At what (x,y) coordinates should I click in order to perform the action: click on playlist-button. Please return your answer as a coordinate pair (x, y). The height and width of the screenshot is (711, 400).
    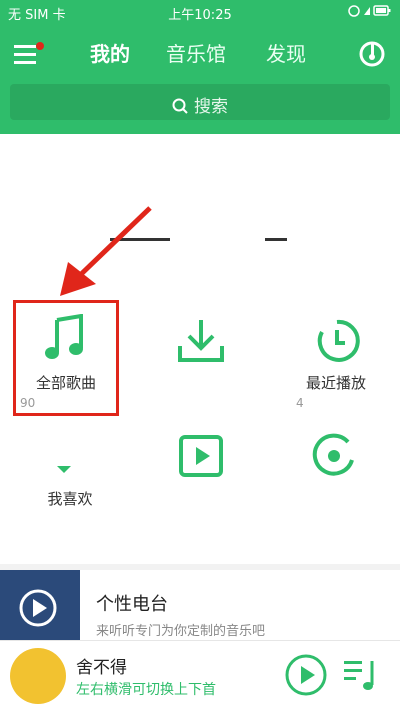
    Looking at the image, I should click on (364, 677).